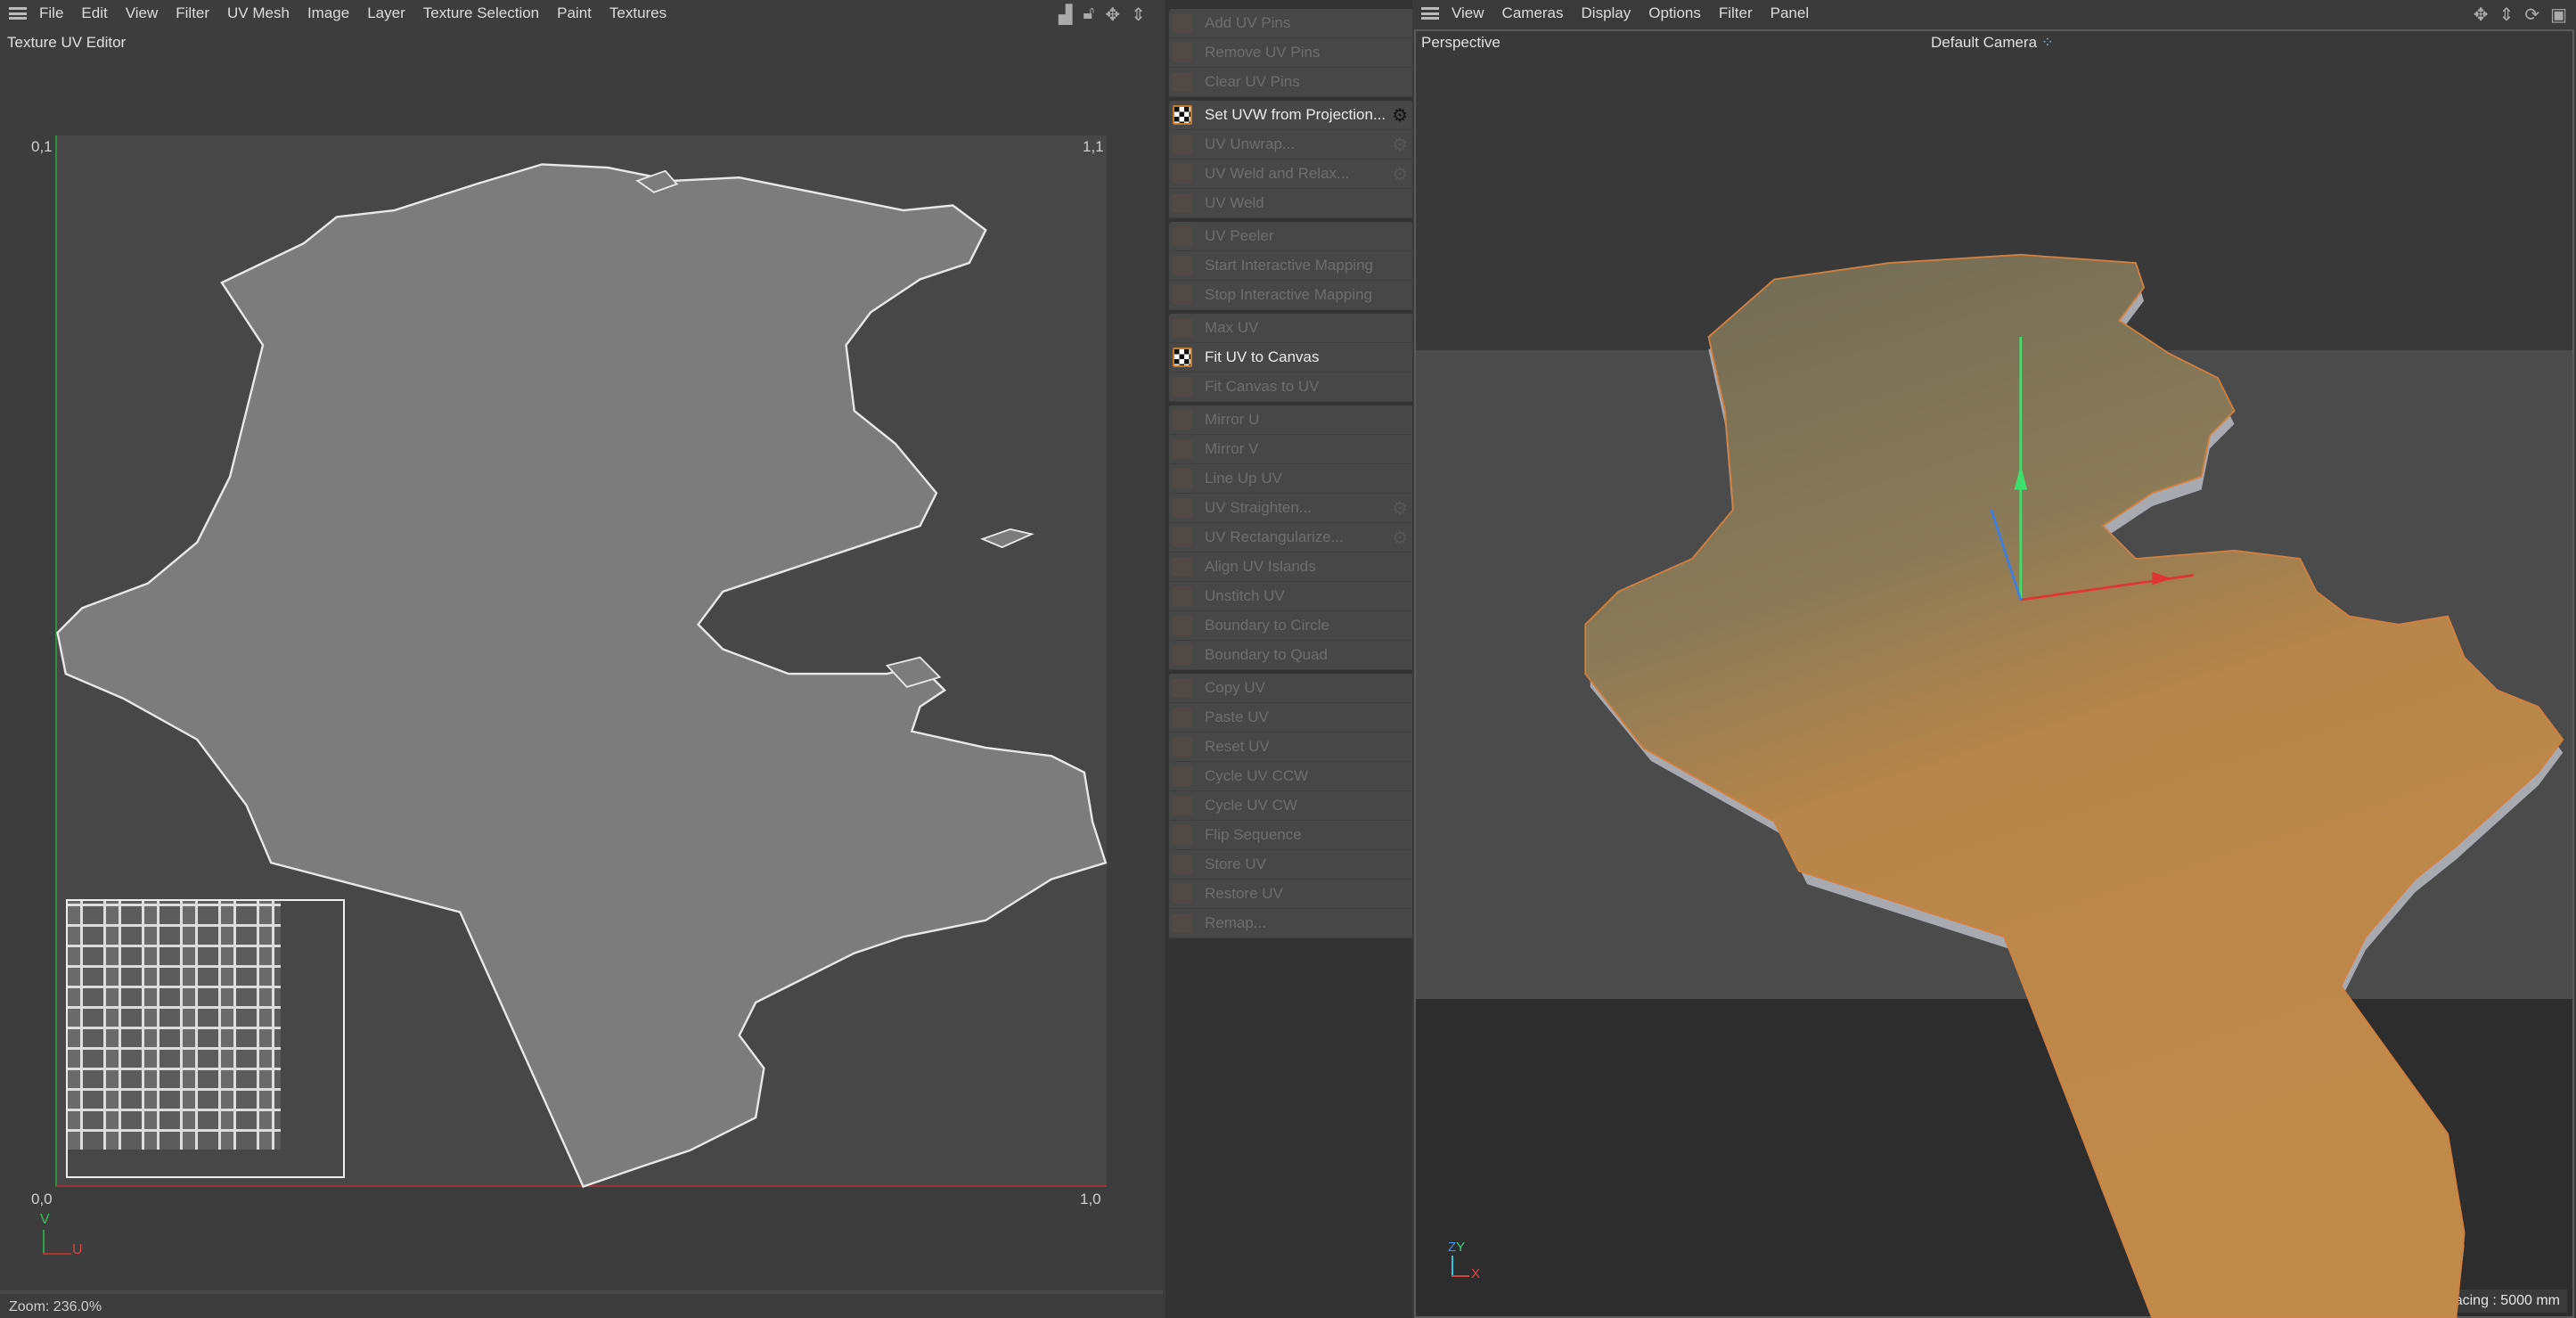 This screenshot has height=1318, width=2576. Describe the element at coordinates (1267, 625) in the screenshot. I see `tool-label: Boundary to Circle` at that location.